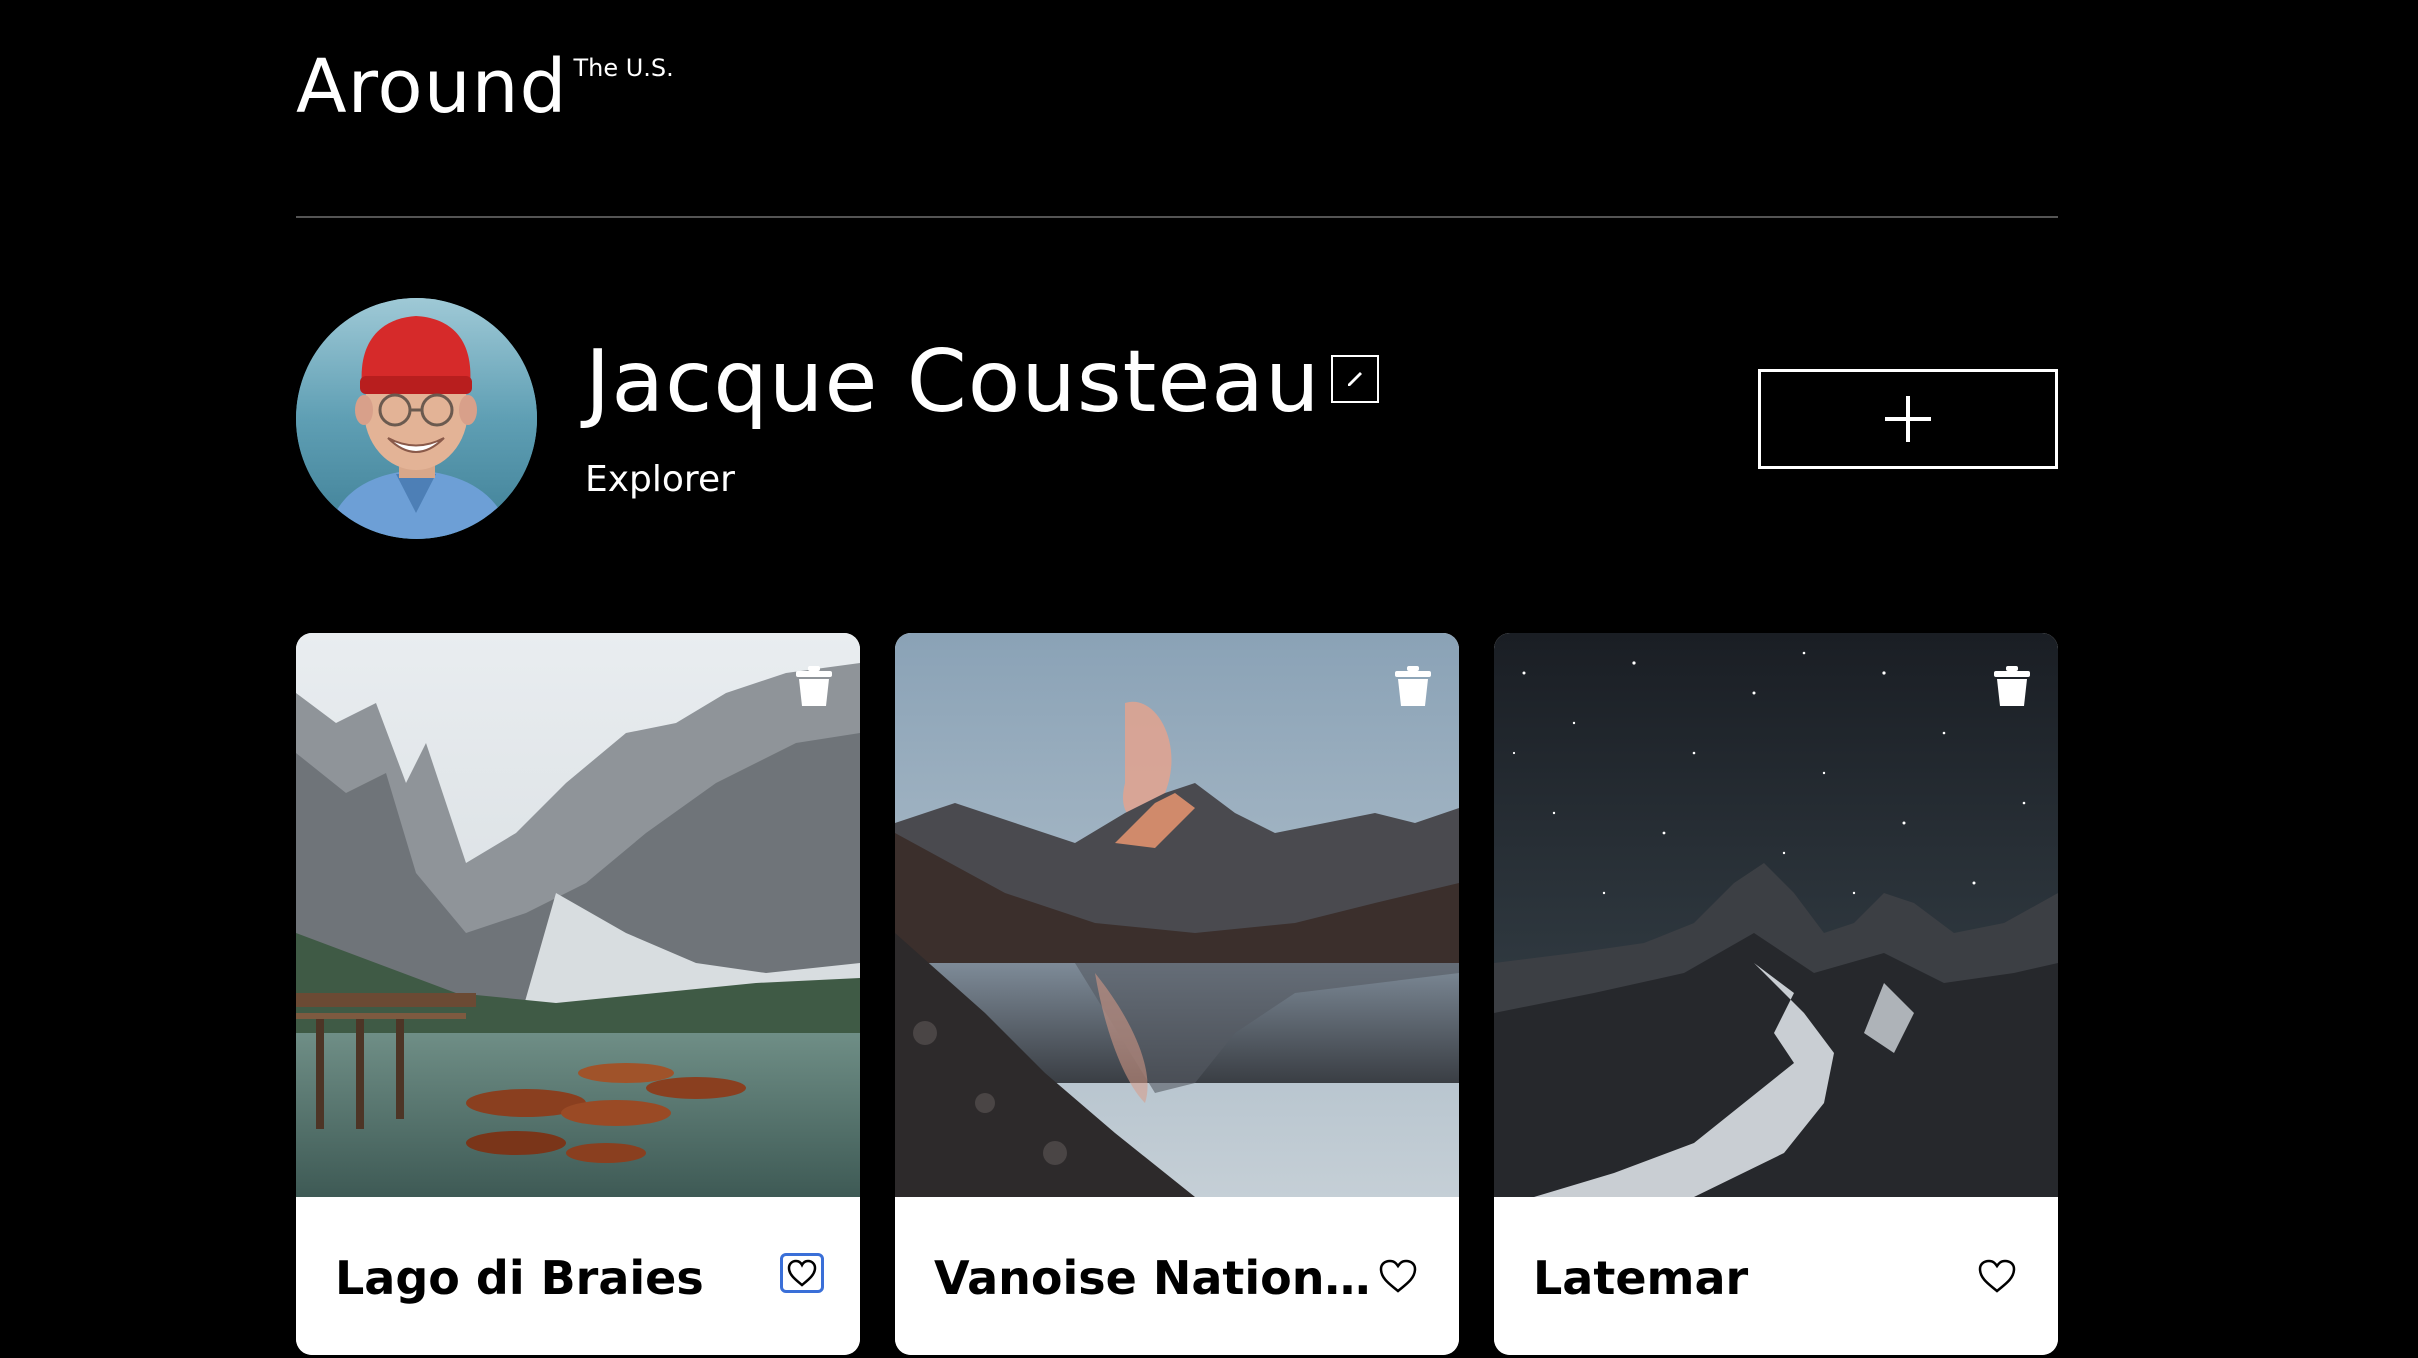 The image size is (2418, 1358). I want to click on edit-profile-button, so click(1355, 379).